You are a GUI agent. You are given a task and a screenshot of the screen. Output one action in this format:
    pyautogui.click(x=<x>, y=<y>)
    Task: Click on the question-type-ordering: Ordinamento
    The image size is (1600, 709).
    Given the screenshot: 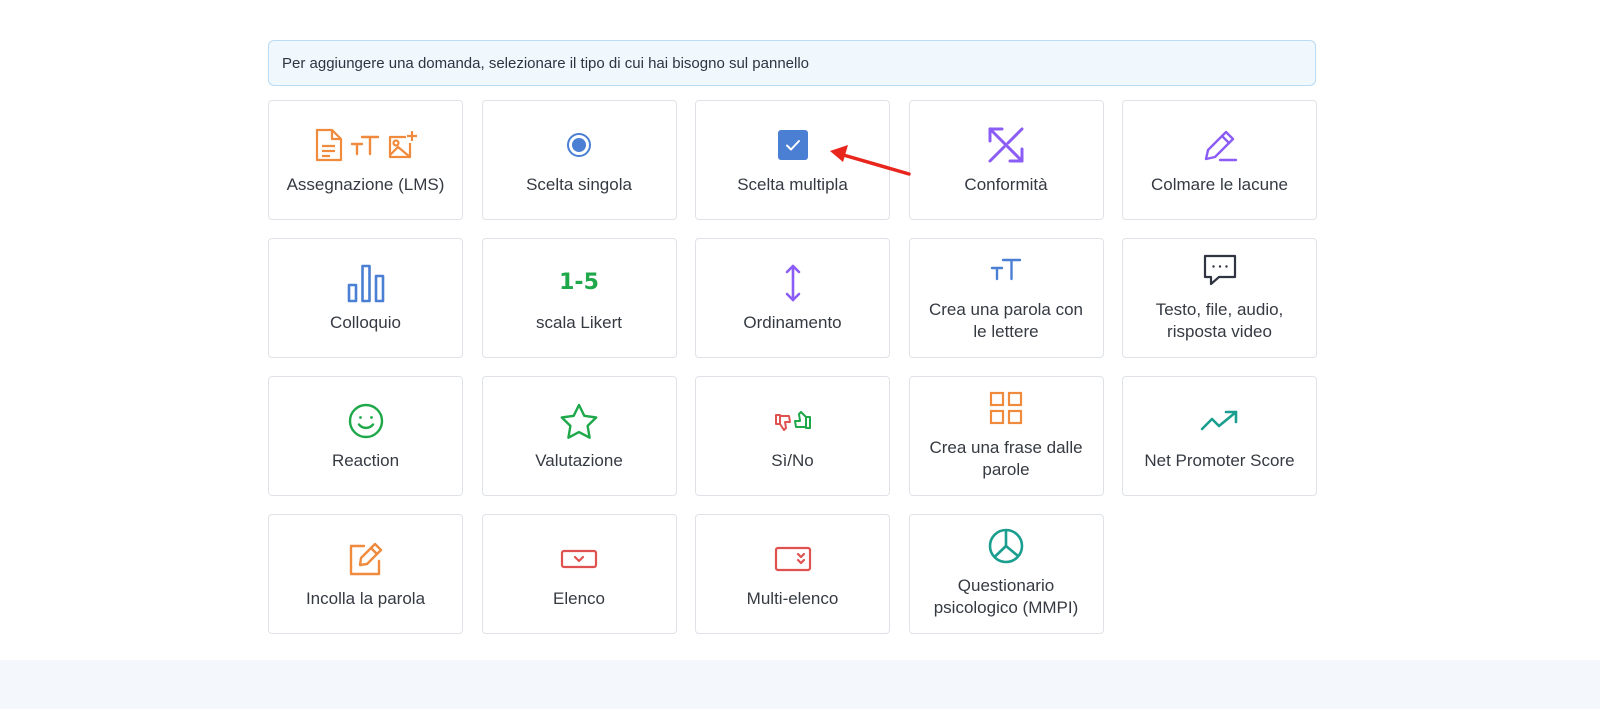 What is the action you would take?
    pyautogui.click(x=792, y=298)
    